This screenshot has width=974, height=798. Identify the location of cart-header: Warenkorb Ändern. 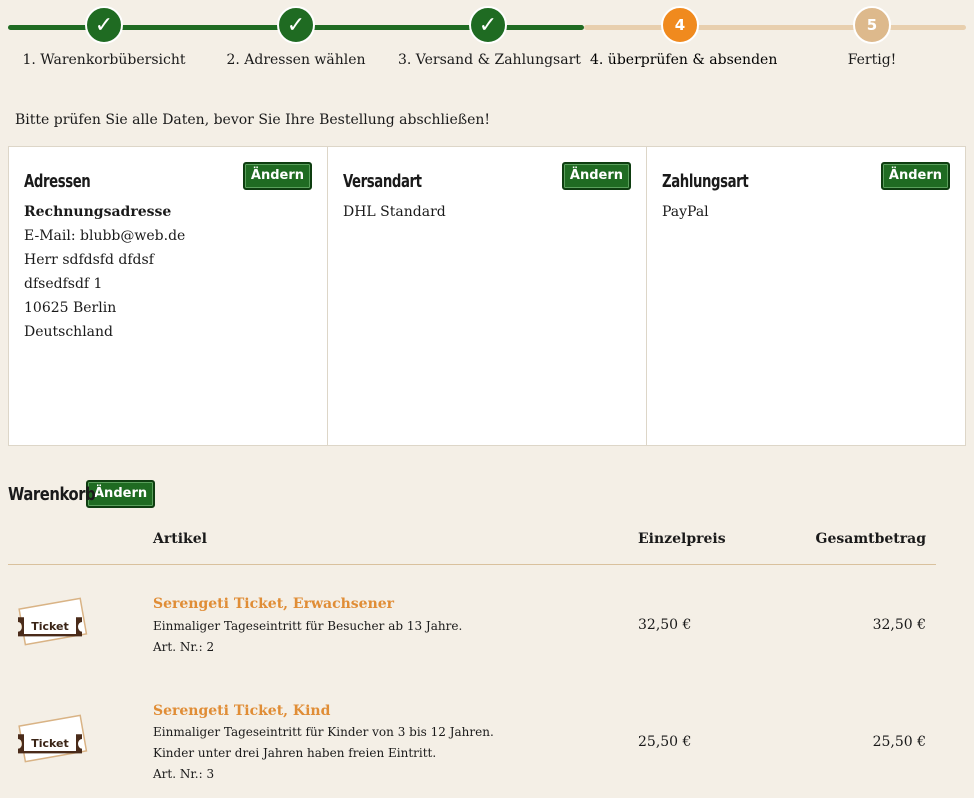
(82, 494).